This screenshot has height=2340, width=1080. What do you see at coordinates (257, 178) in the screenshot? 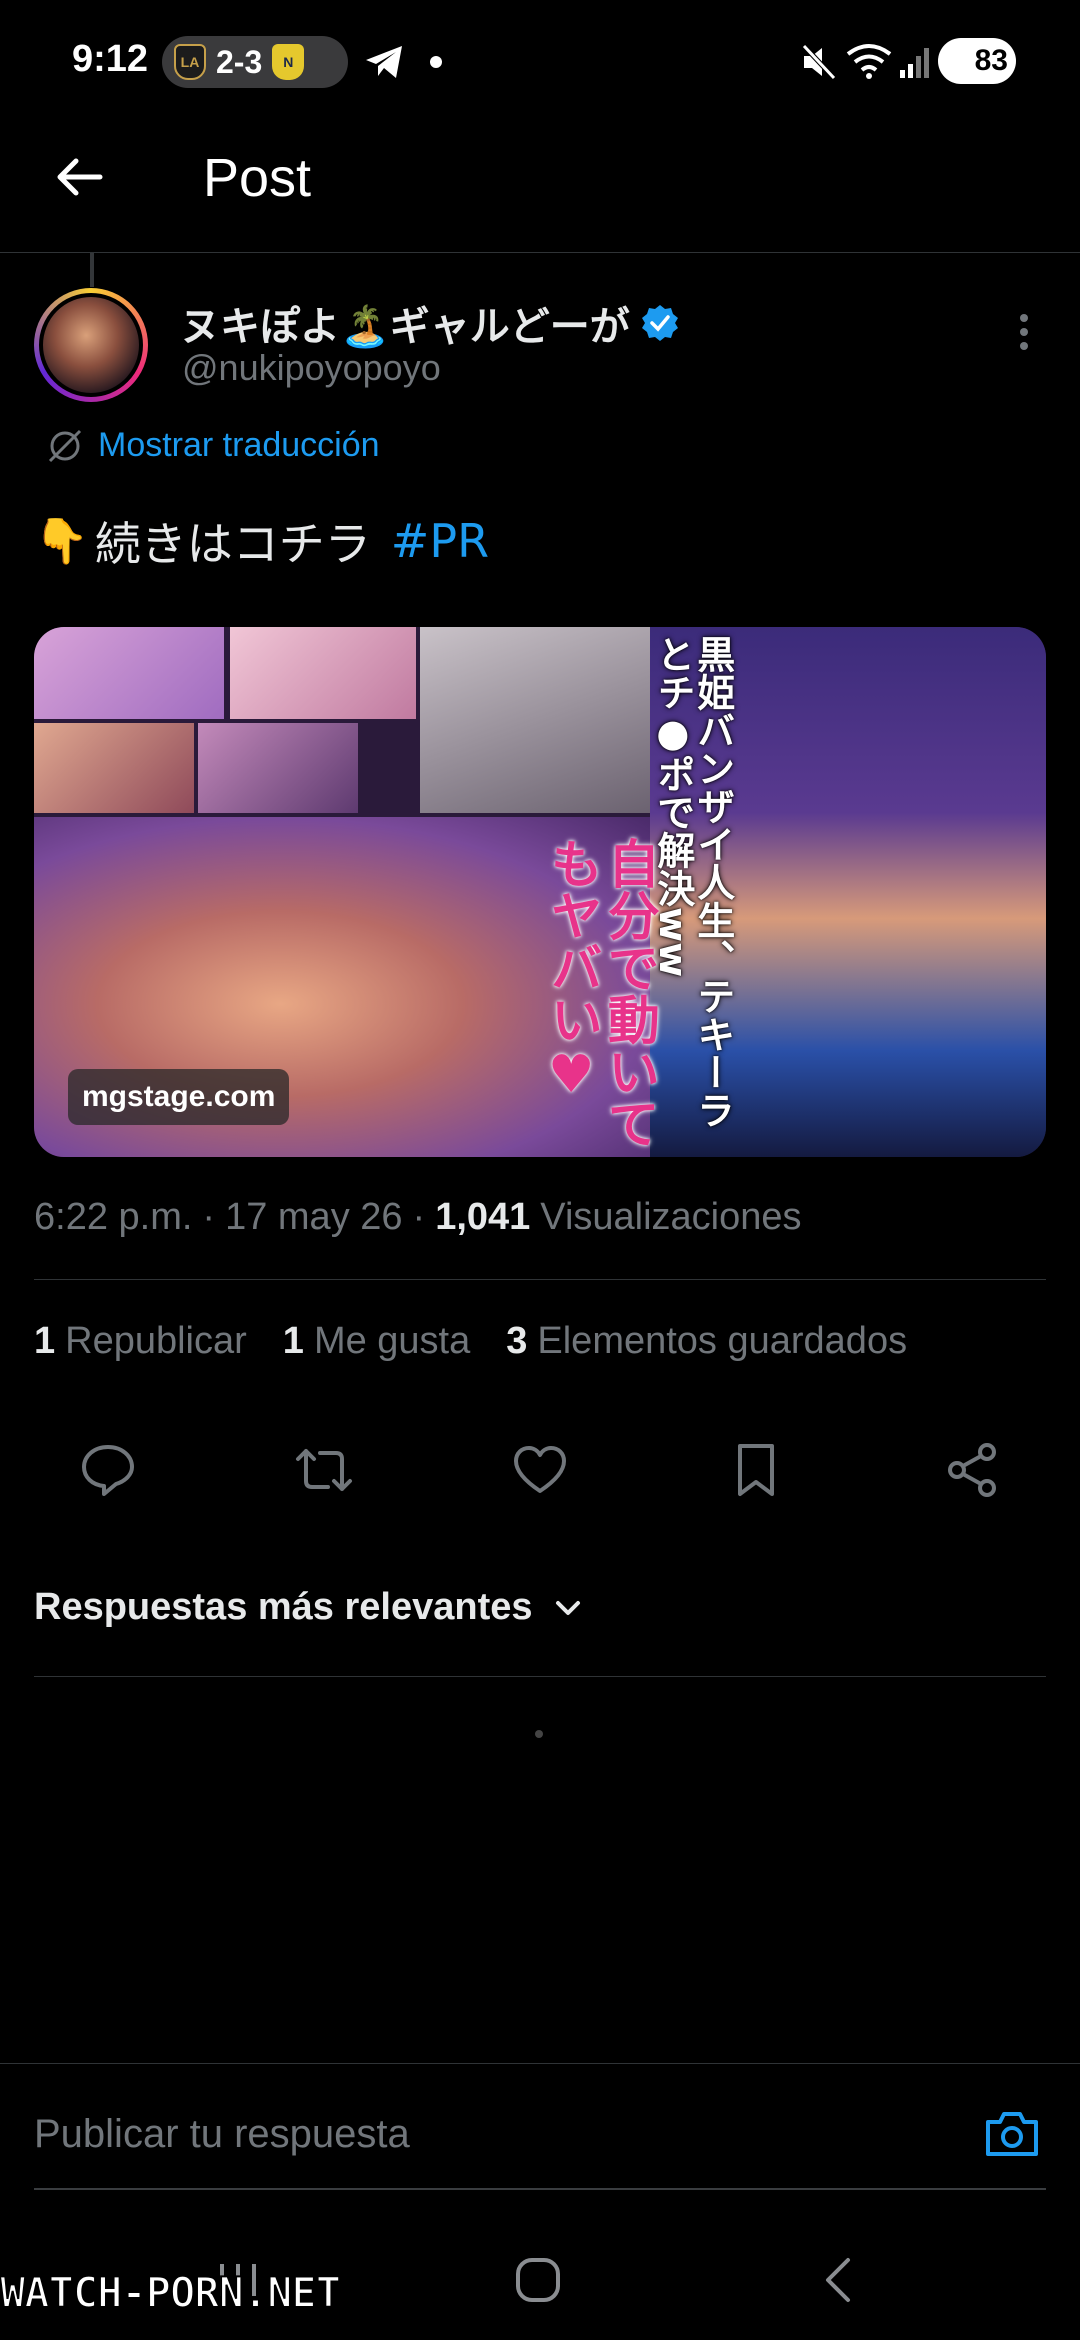
I see `page-title: Post` at bounding box center [257, 178].